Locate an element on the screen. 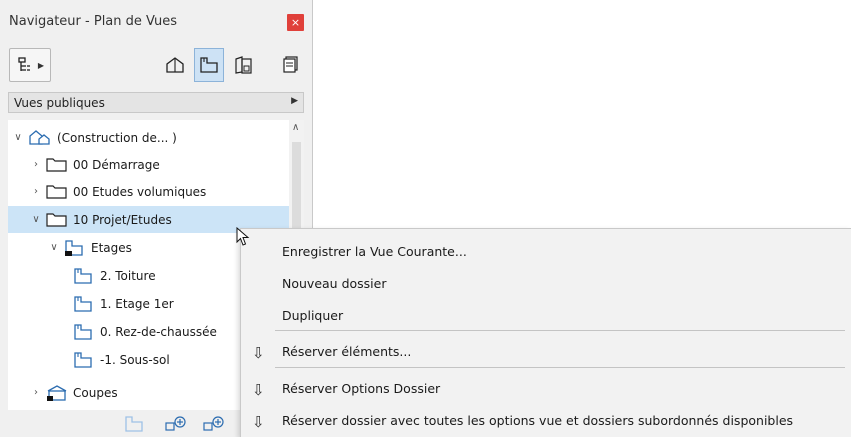  project-map-button: ▶ is located at coordinates (30, 65).